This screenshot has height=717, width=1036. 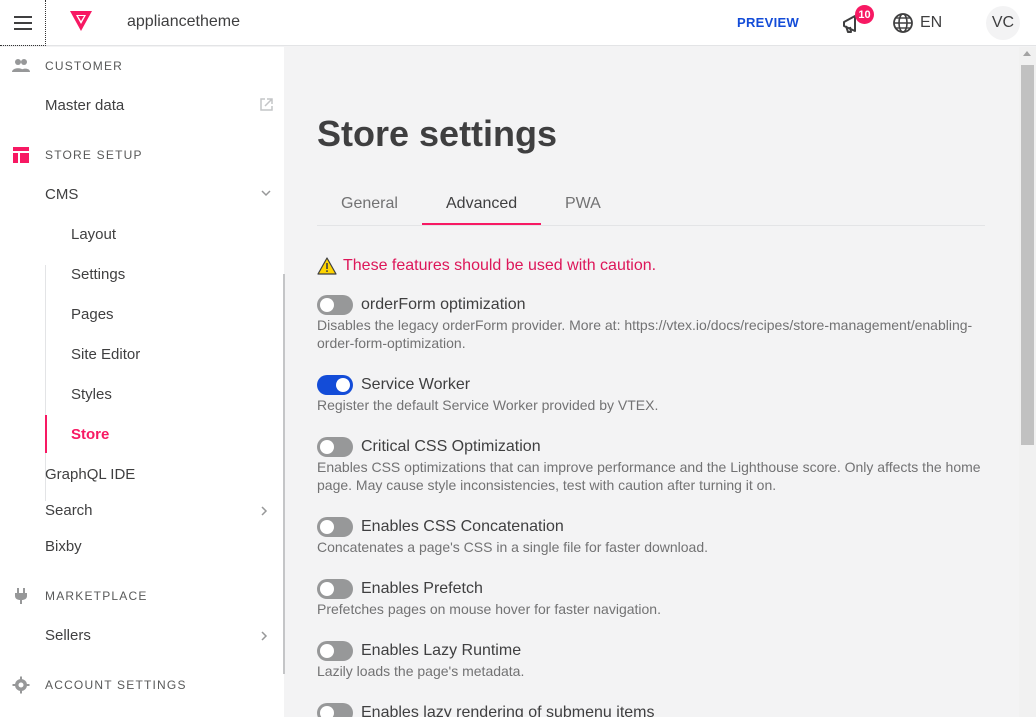 I want to click on tabs: General Advanced PWA, so click(x=651, y=205).